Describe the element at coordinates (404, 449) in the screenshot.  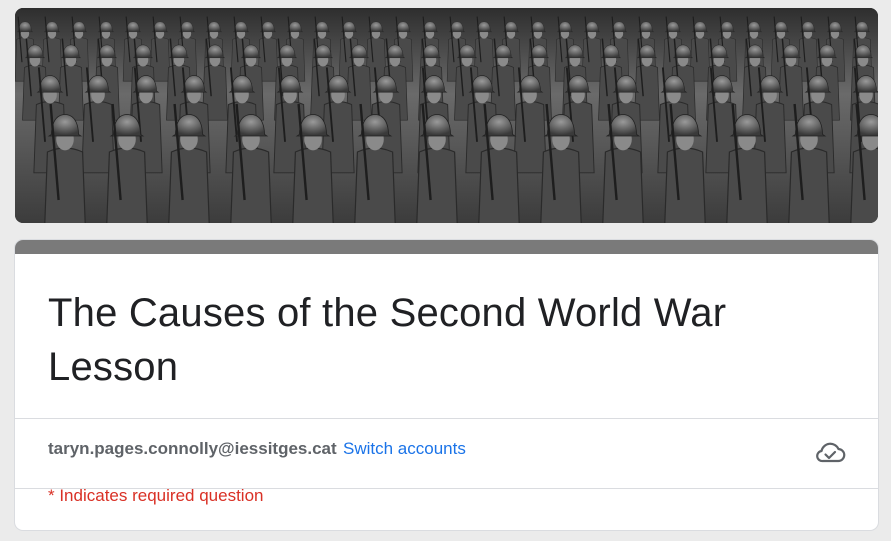
I see `switch-accounts-link: Switch accounts` at that location.